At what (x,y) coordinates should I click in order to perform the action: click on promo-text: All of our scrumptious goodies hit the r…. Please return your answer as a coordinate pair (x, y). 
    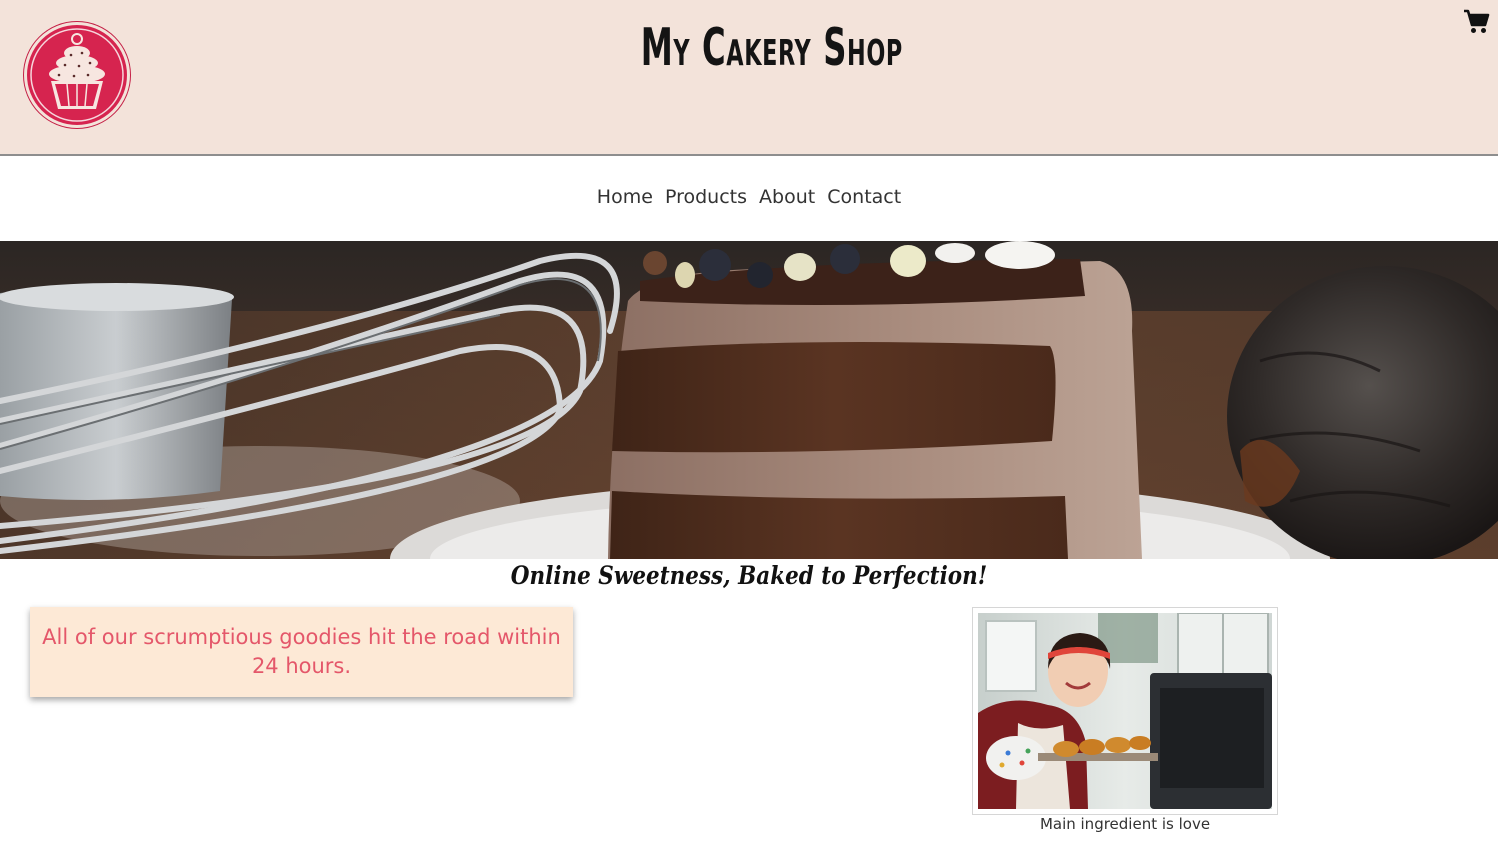
    Looking at the image, I should click on (301, 651).